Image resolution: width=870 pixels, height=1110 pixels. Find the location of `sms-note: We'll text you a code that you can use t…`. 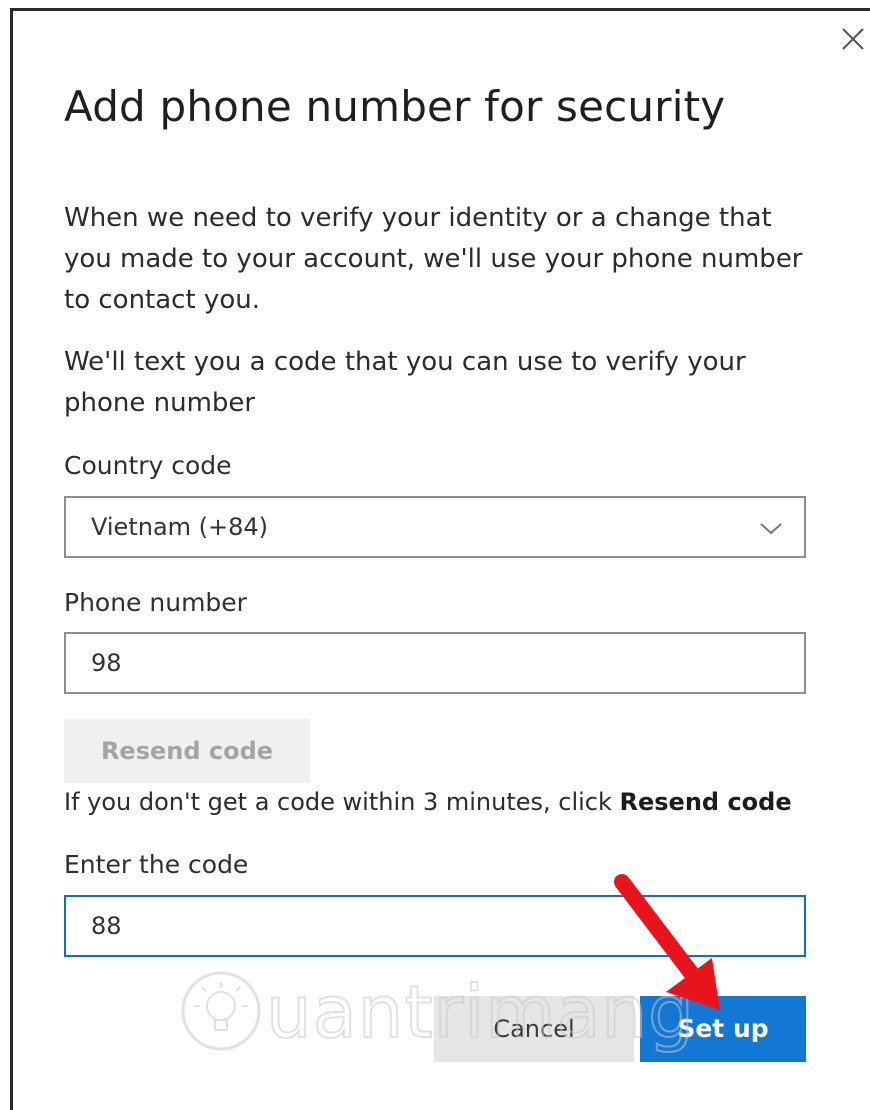

sms-note: We'll text you a code that you can use t… is located at coordinates (405, 382).